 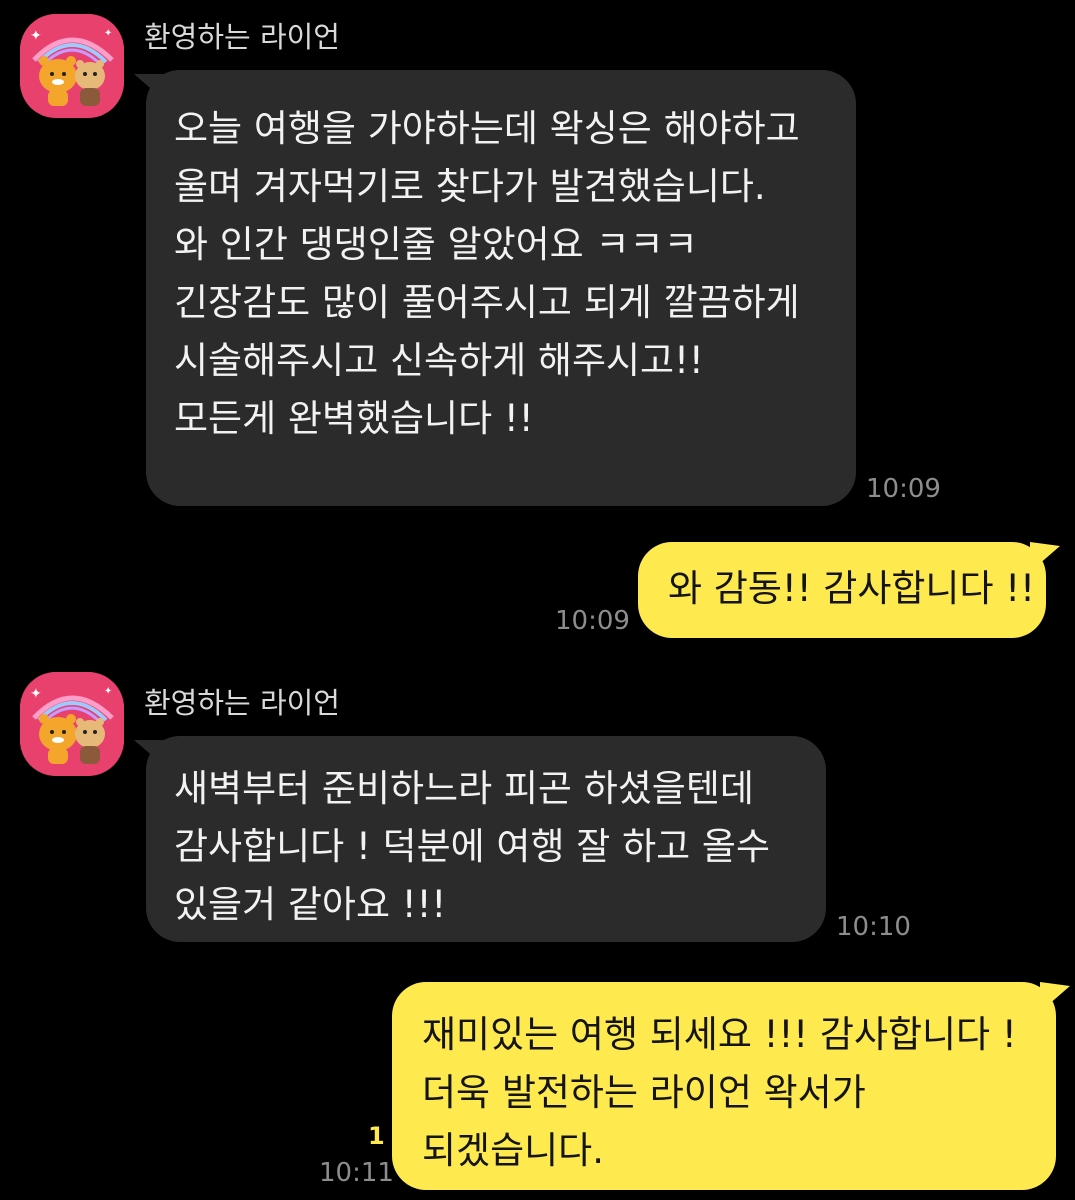 I want to click on outgoing-message-bubble: 와 감동!! 감사합니다 !!, so click(x=842, y=590).